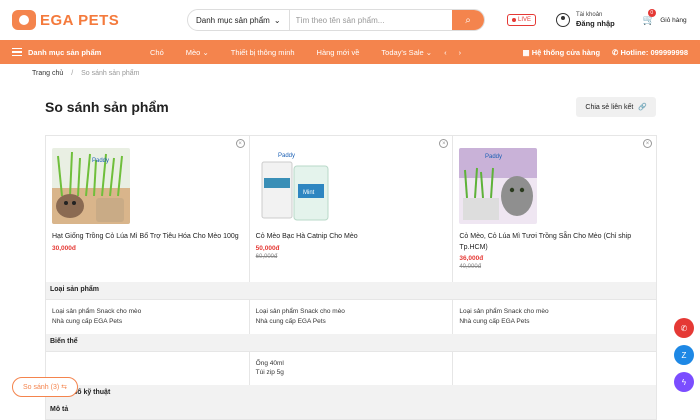 The height and width of the screenshot is (420, 700). What do you see at coordinates (266, 256) in the screenshot?
I see `product-old-price: 60,000đ` at bounding box center [266, 256].